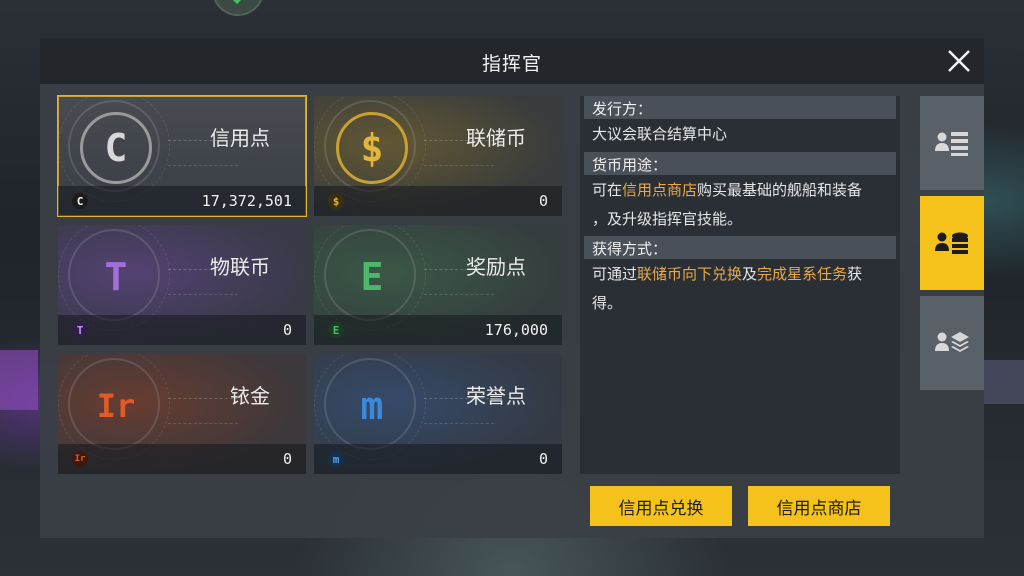 This screenshot has height=576, width=1024. What do you see at coordinates (116, 406) in the screenshot?
I see `iridium-icon: Ir` at bounding box center [116, 406].